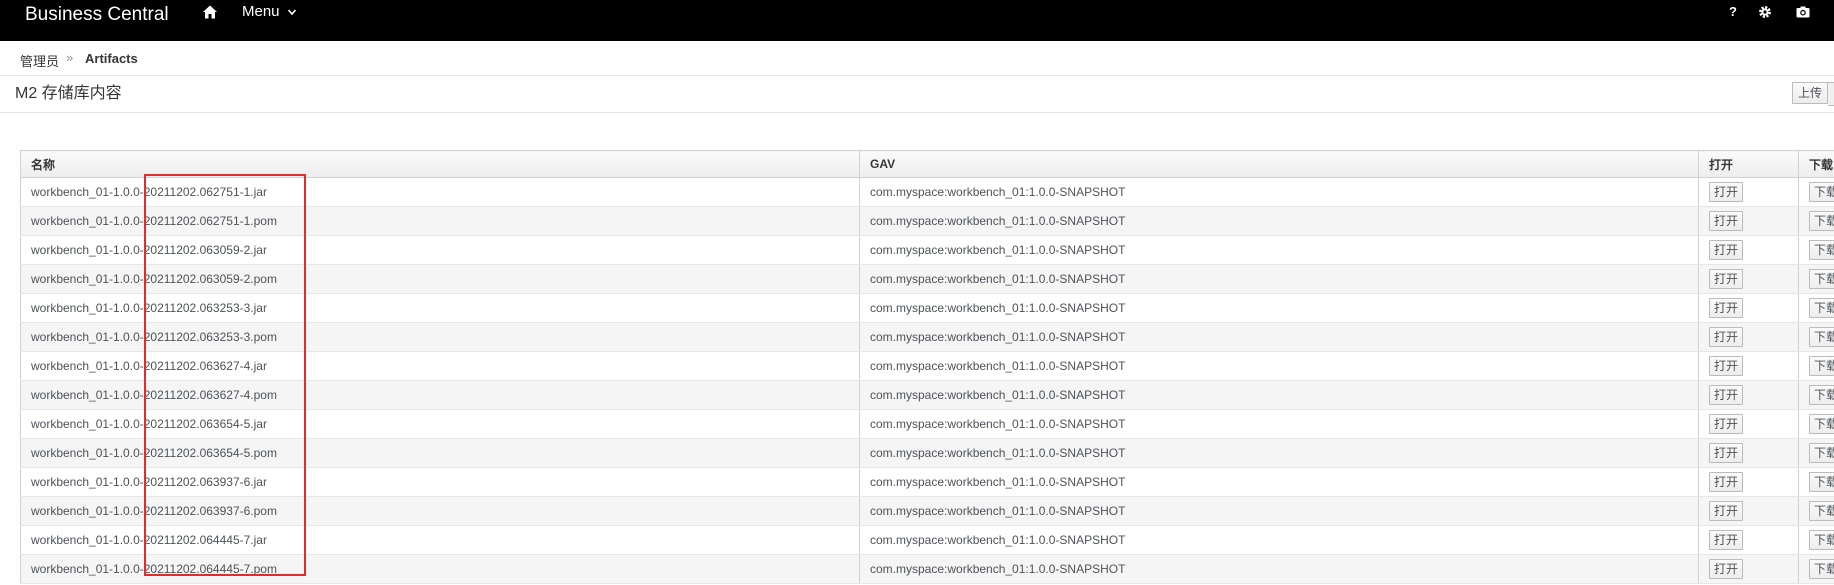  What do you see at coordinates (291, 12) in the screenshot?
I see `chevron-down-icon` at bounding box center [291, 12].